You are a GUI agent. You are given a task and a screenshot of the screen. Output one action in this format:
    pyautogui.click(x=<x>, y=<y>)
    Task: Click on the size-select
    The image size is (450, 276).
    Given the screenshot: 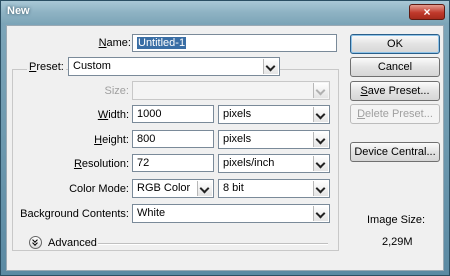 What is the action you would take?
    pyautogui.click(x=231, y=90)
    